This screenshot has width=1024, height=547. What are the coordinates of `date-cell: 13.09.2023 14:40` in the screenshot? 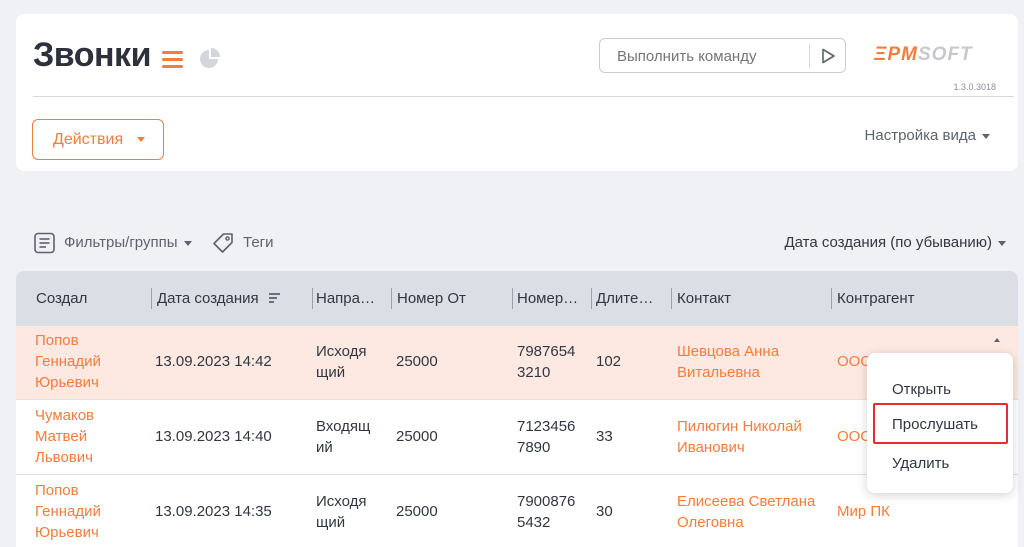 It's located at (213, 436).